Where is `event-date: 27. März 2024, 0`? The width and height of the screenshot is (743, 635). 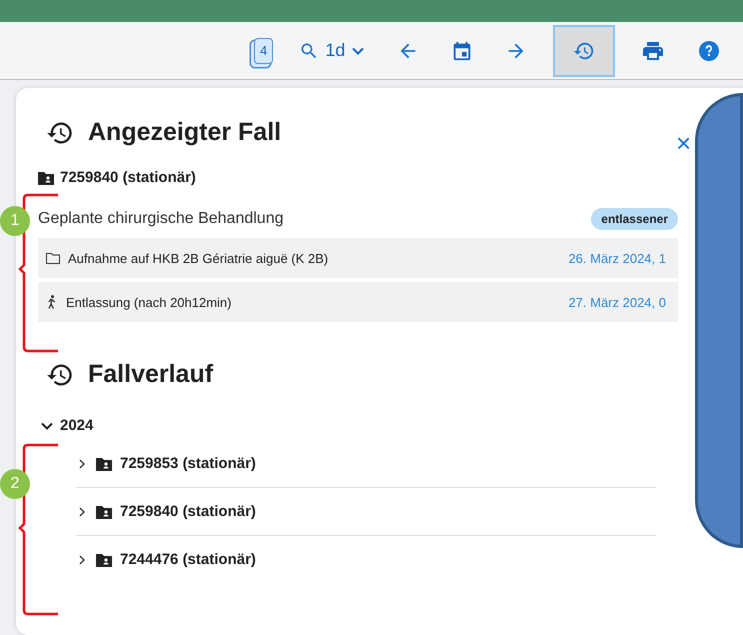 event-date: 27. März 2024, 0 is located at coordinates (617, 302).